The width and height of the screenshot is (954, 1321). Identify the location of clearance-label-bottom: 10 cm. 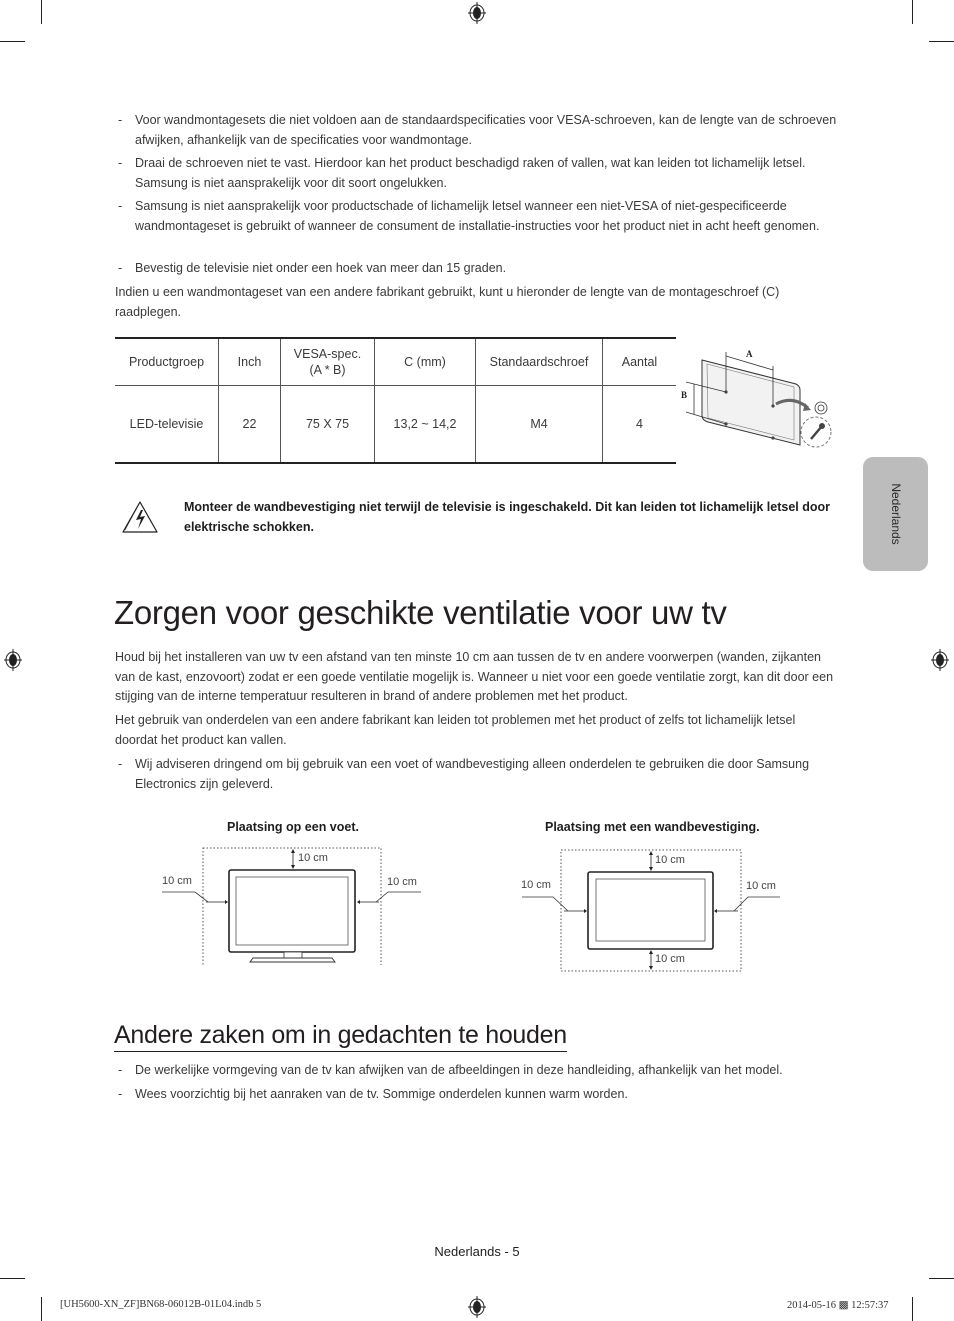
(670, 959).